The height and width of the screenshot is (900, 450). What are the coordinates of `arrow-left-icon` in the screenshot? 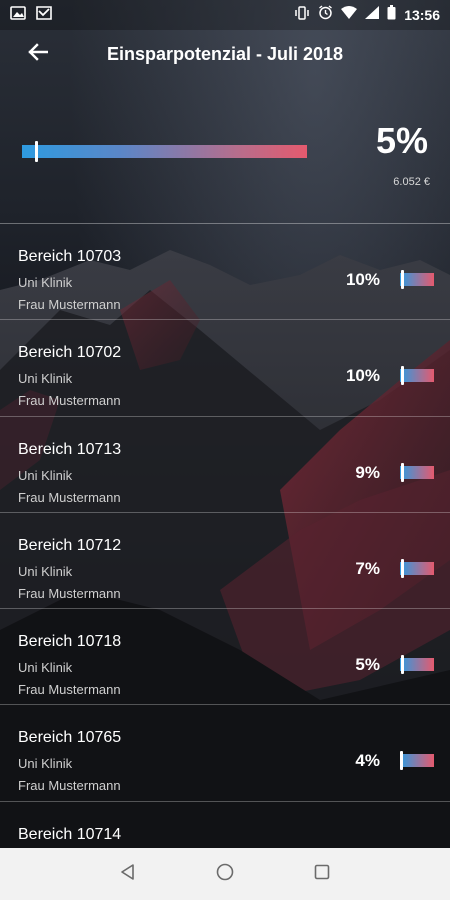 It's located at (38, 54).